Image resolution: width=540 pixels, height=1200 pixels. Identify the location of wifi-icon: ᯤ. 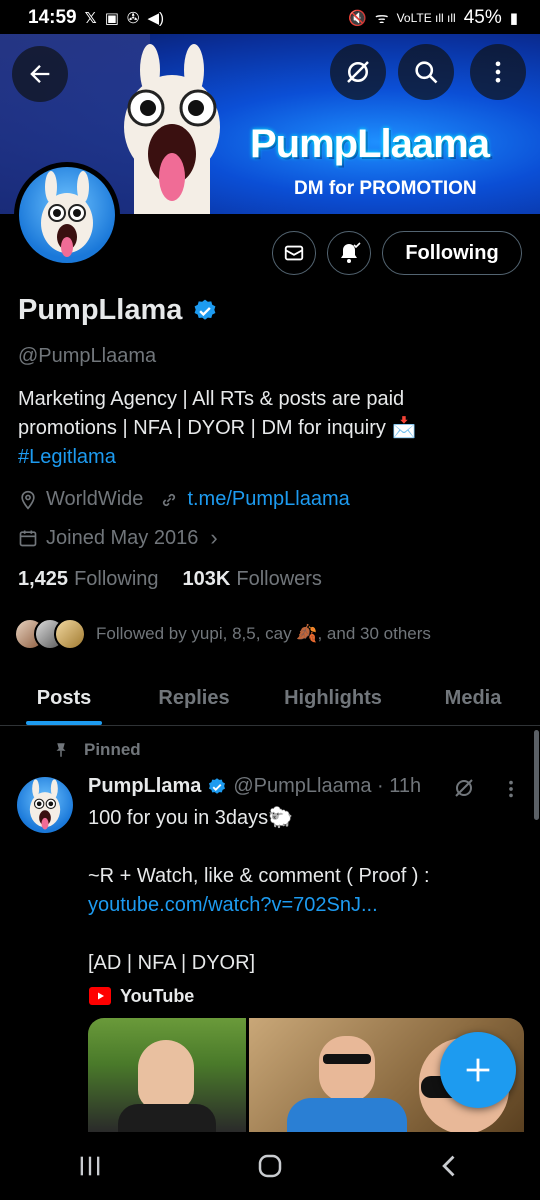
(381, 18).